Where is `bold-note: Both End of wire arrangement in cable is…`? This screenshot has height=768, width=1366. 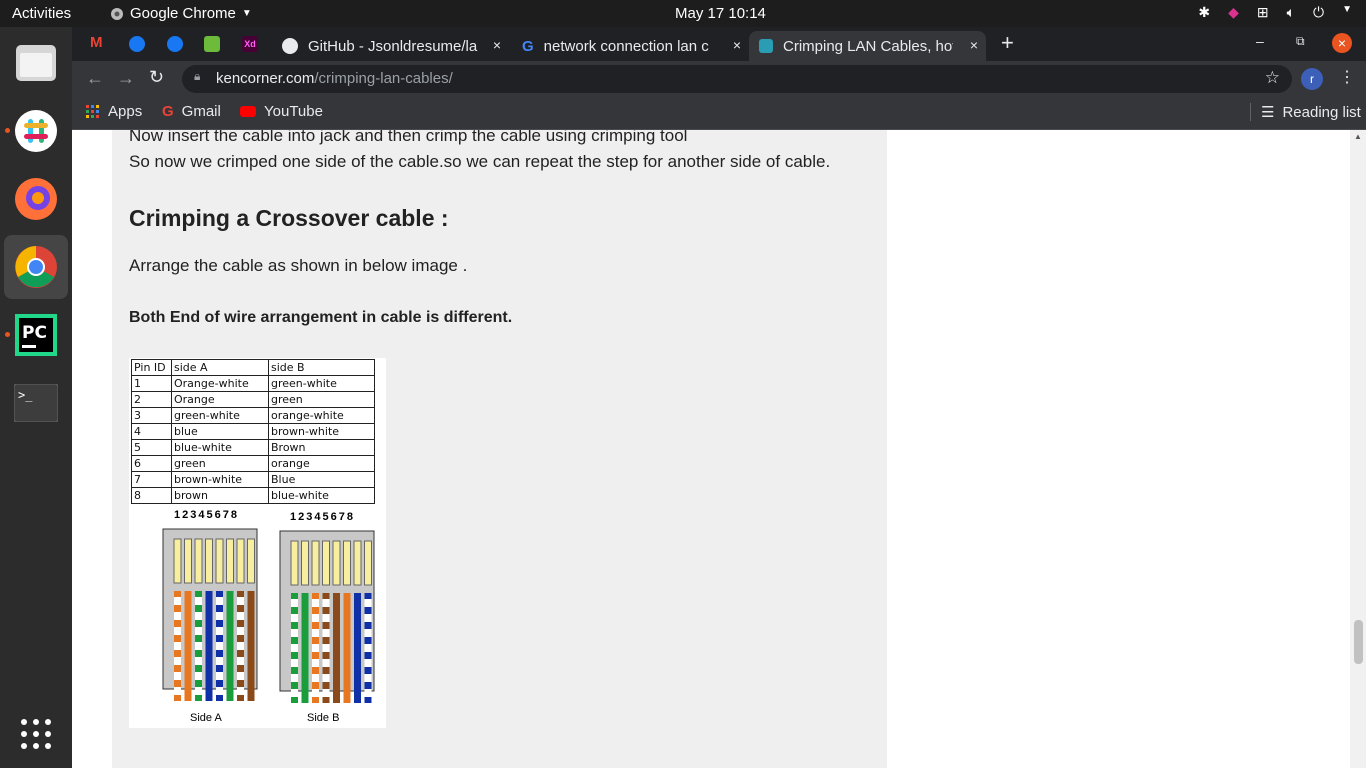
bold-note: Both End of wire arrangement in cable is… is located at coordinates (321, 317).